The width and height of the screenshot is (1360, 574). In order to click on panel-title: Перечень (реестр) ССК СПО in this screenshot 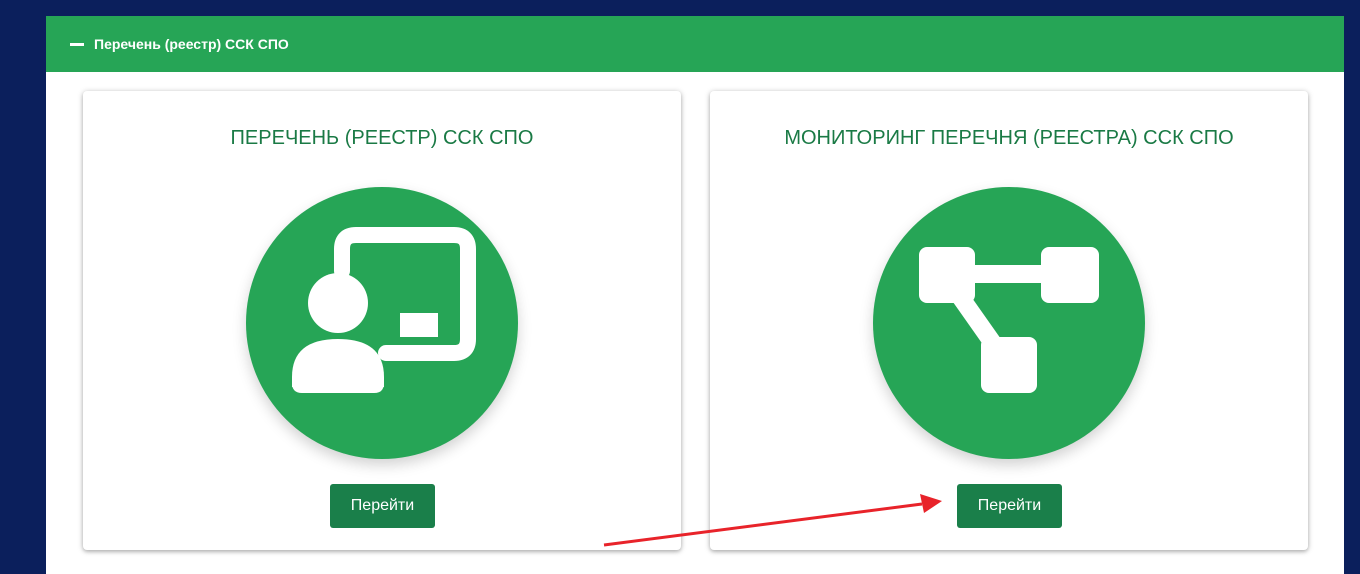, I will do `click(191, 44)`.